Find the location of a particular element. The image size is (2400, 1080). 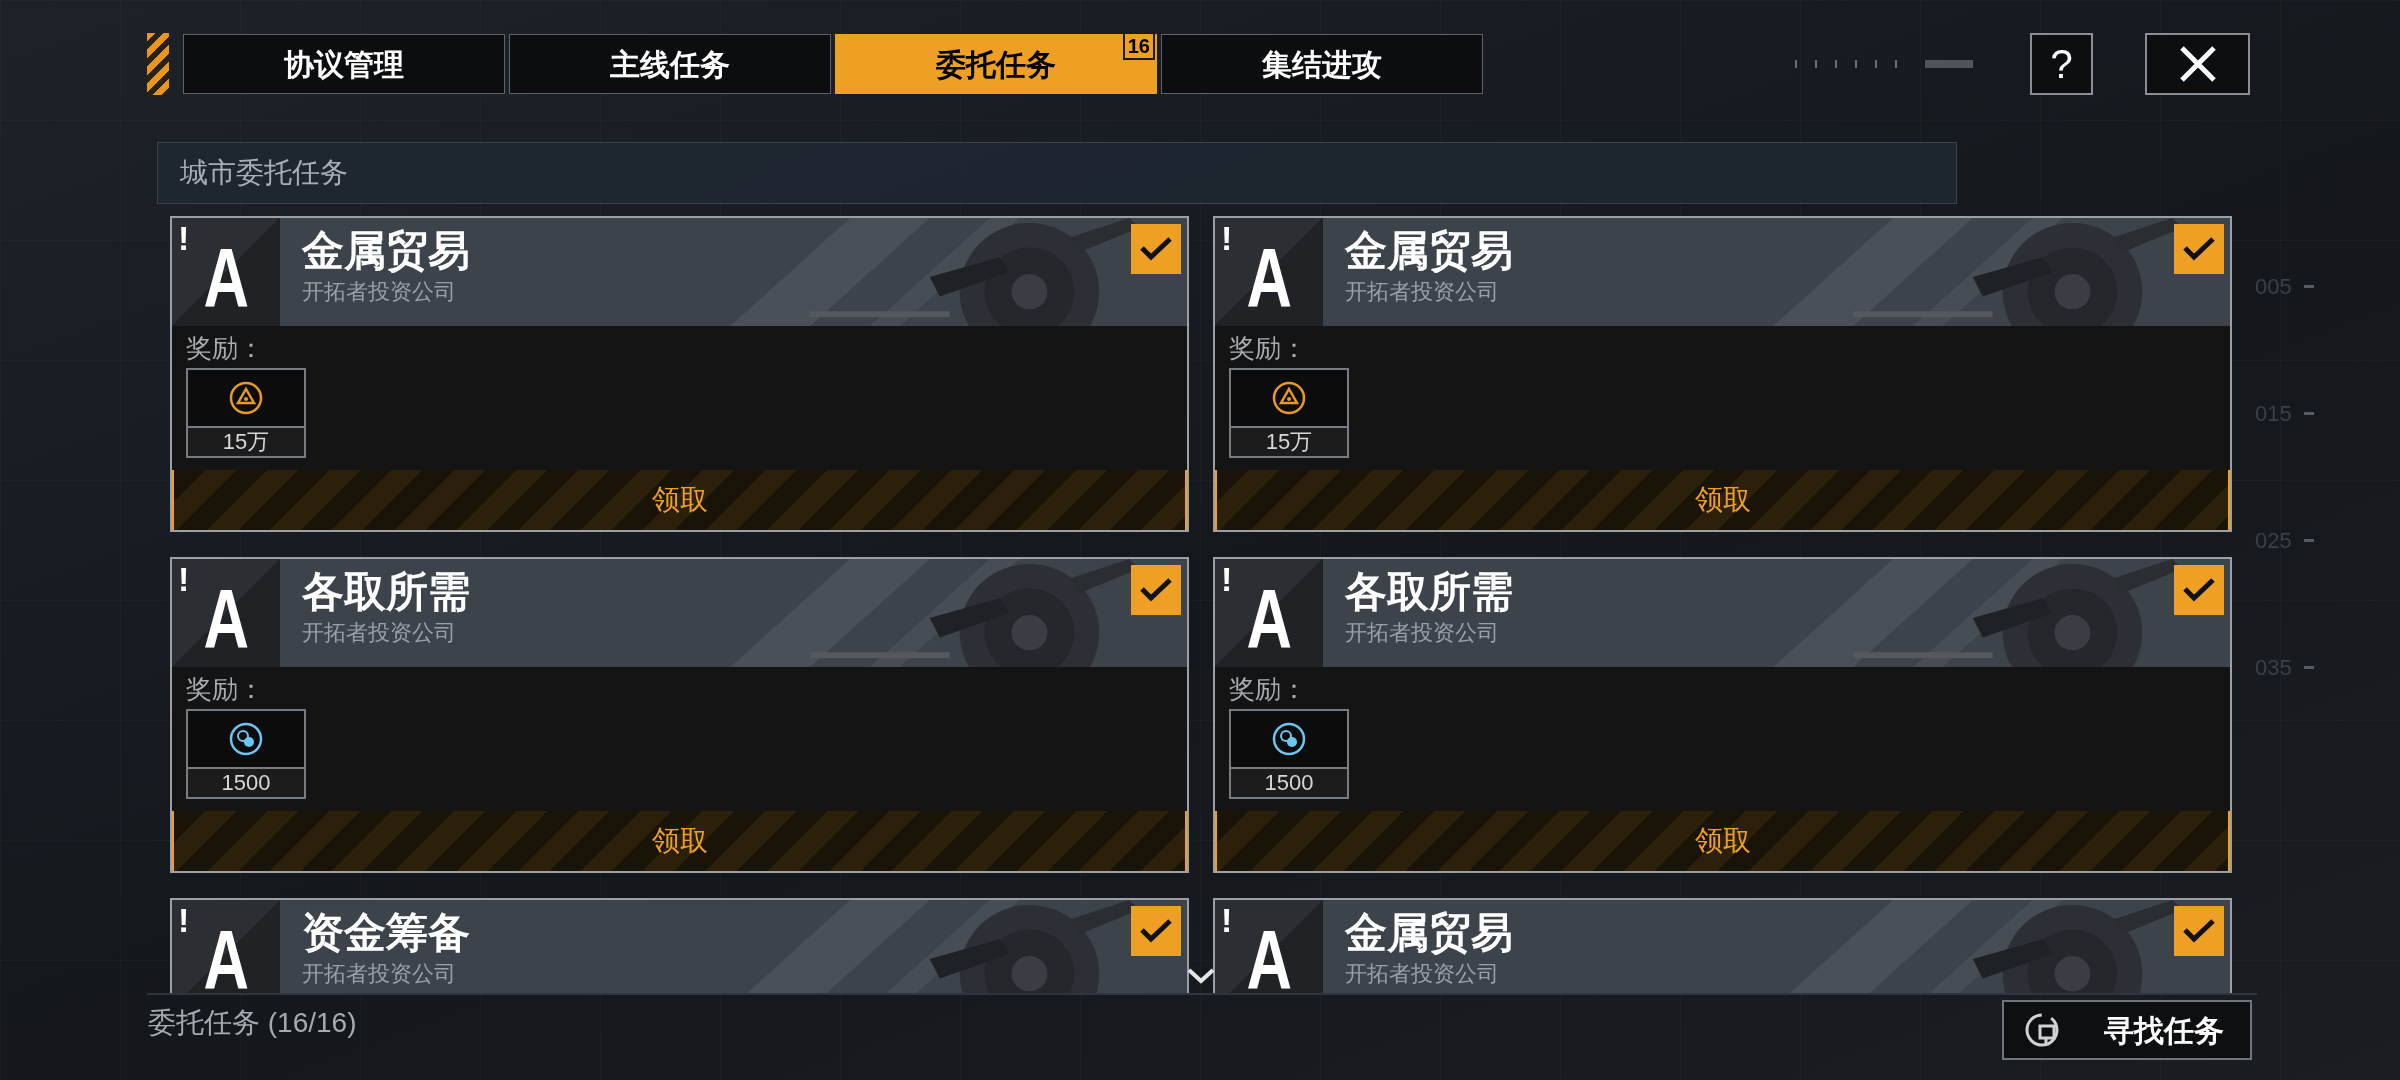

tab: 协议管理 is located at coordinates (344, 64).